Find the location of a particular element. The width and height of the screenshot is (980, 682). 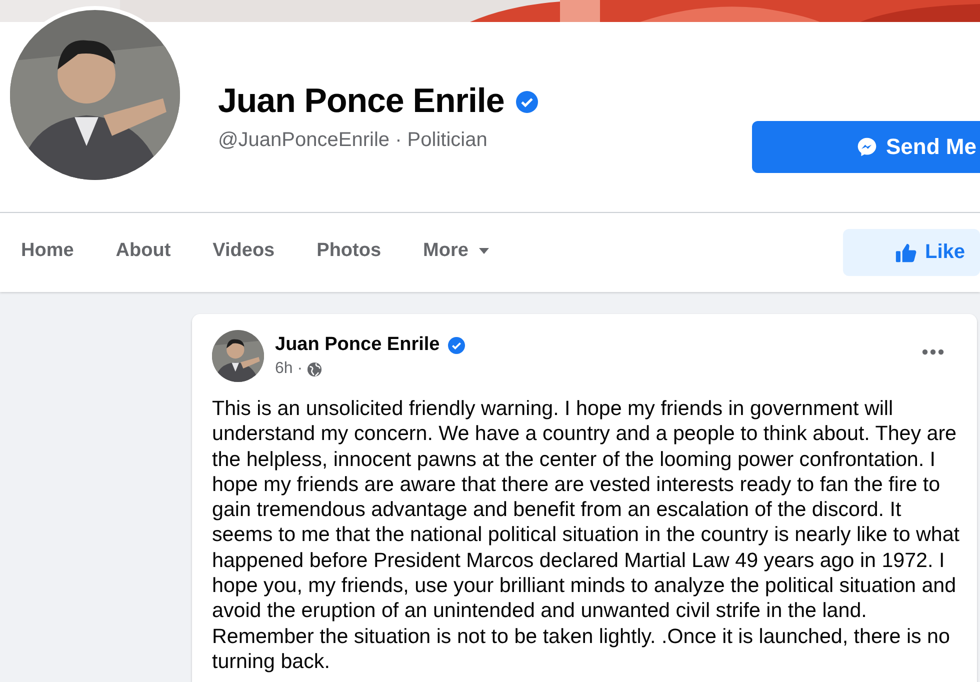

author-avatar is located at coordinates (238, 356).